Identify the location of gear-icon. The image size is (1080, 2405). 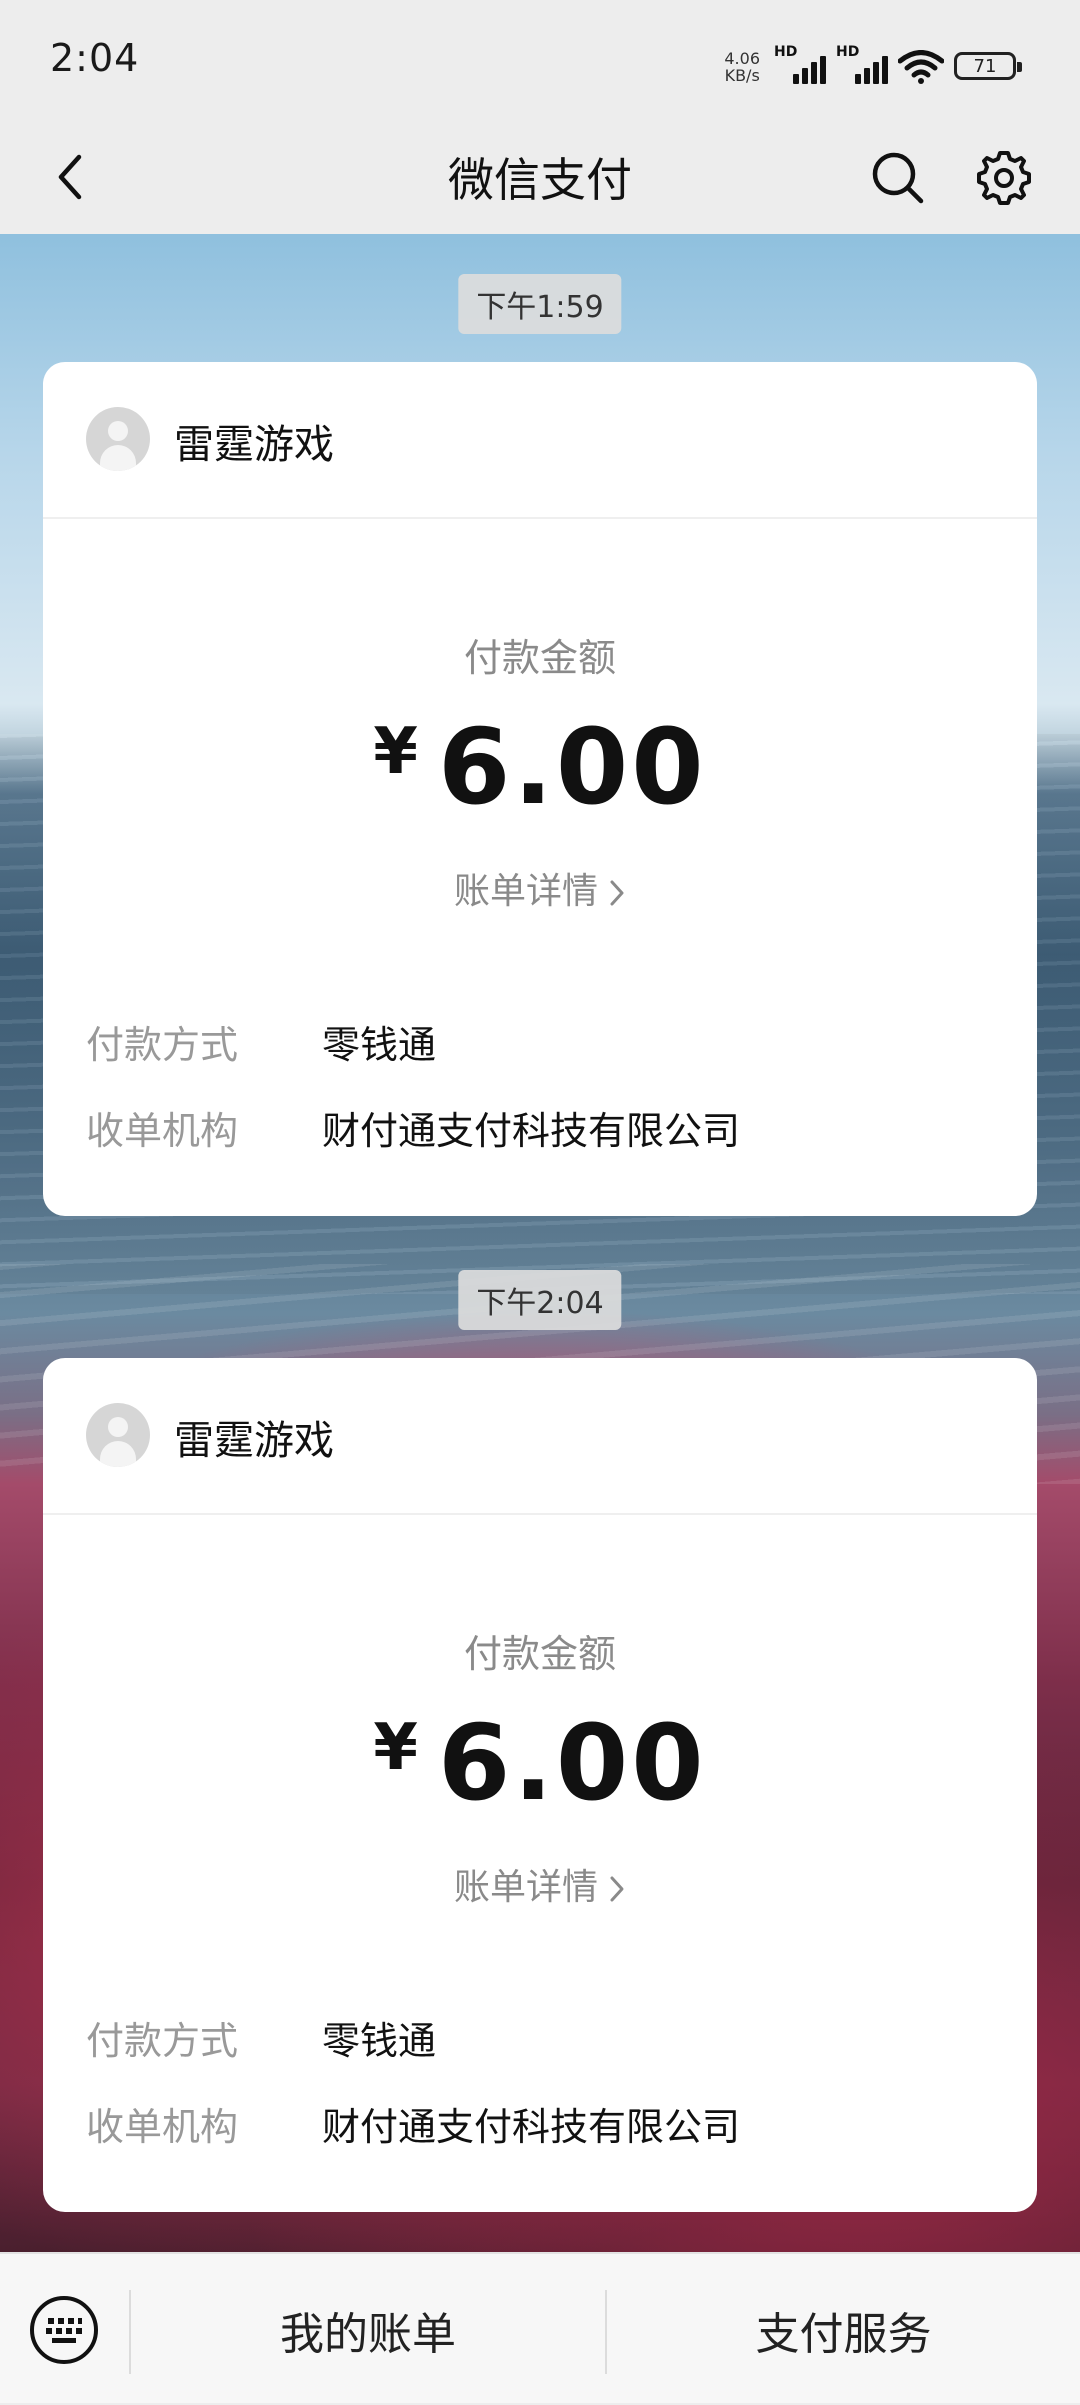
(1004, 178).